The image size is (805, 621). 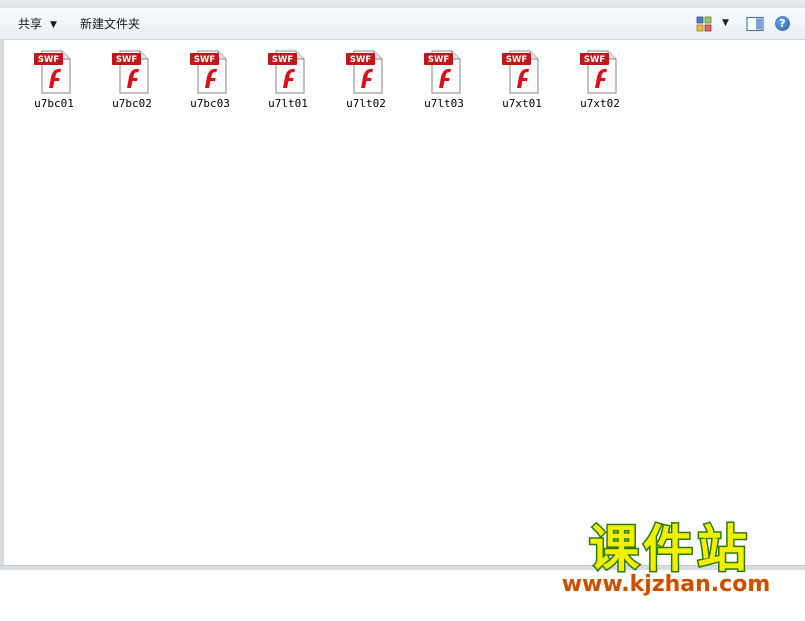 What do you see at coordinates (30, 24) in the screenshot?
I see `share-label: 共享` at bounding box center [30, 24].